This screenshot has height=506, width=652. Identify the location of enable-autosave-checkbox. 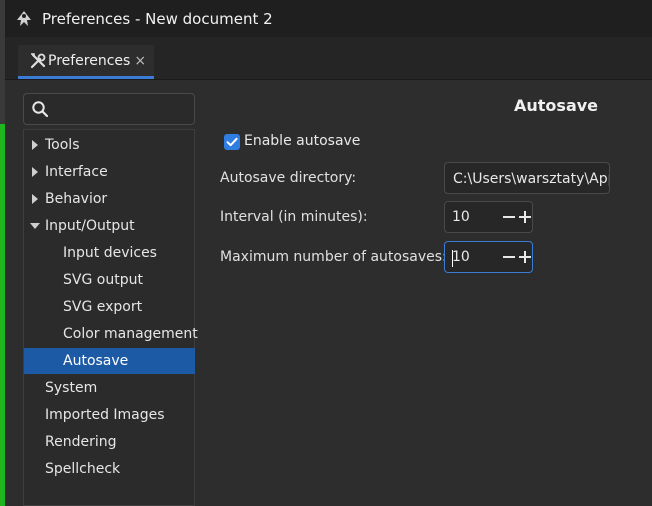
(232, 142).